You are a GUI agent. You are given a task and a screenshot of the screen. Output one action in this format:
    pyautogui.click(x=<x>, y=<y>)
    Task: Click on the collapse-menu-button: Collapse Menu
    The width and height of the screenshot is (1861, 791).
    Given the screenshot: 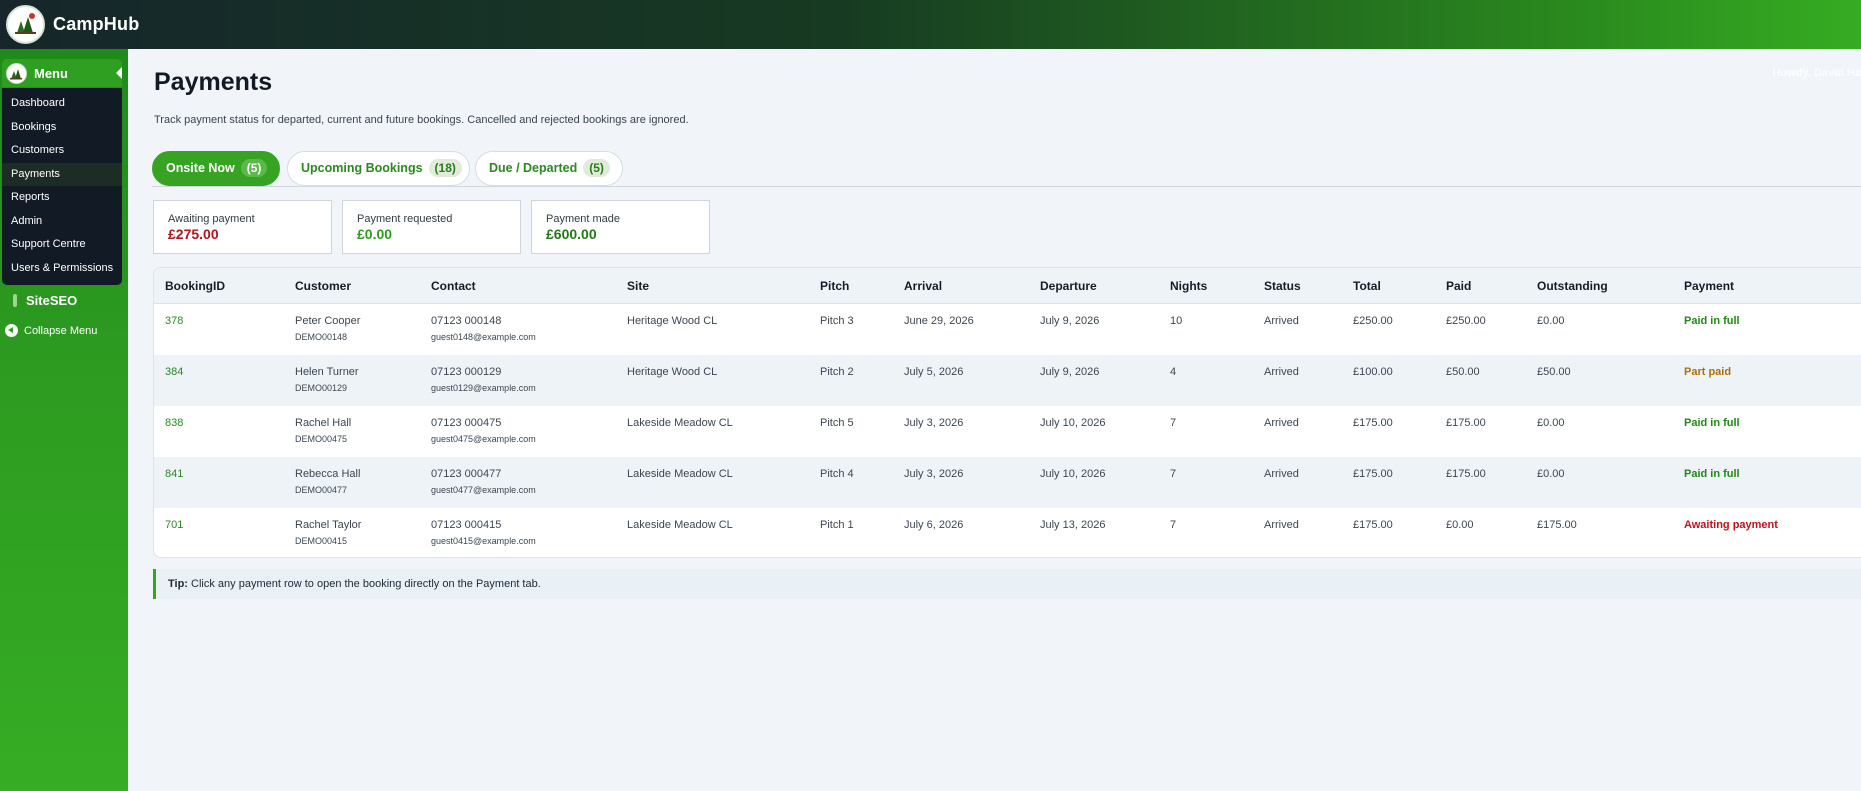 What is the action you would take?
    pyautogui.click(x=51, y=330)
    